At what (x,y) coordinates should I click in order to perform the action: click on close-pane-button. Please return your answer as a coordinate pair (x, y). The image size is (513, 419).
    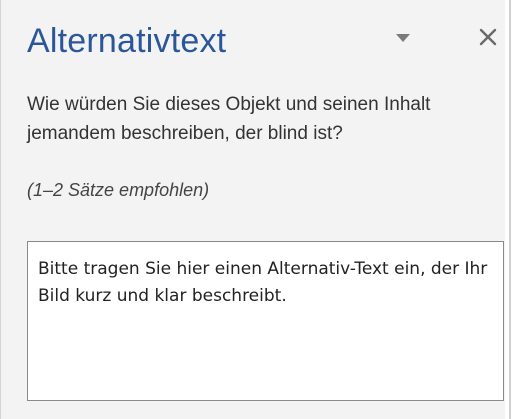
    Looking at the image, I should click on (488, 37).